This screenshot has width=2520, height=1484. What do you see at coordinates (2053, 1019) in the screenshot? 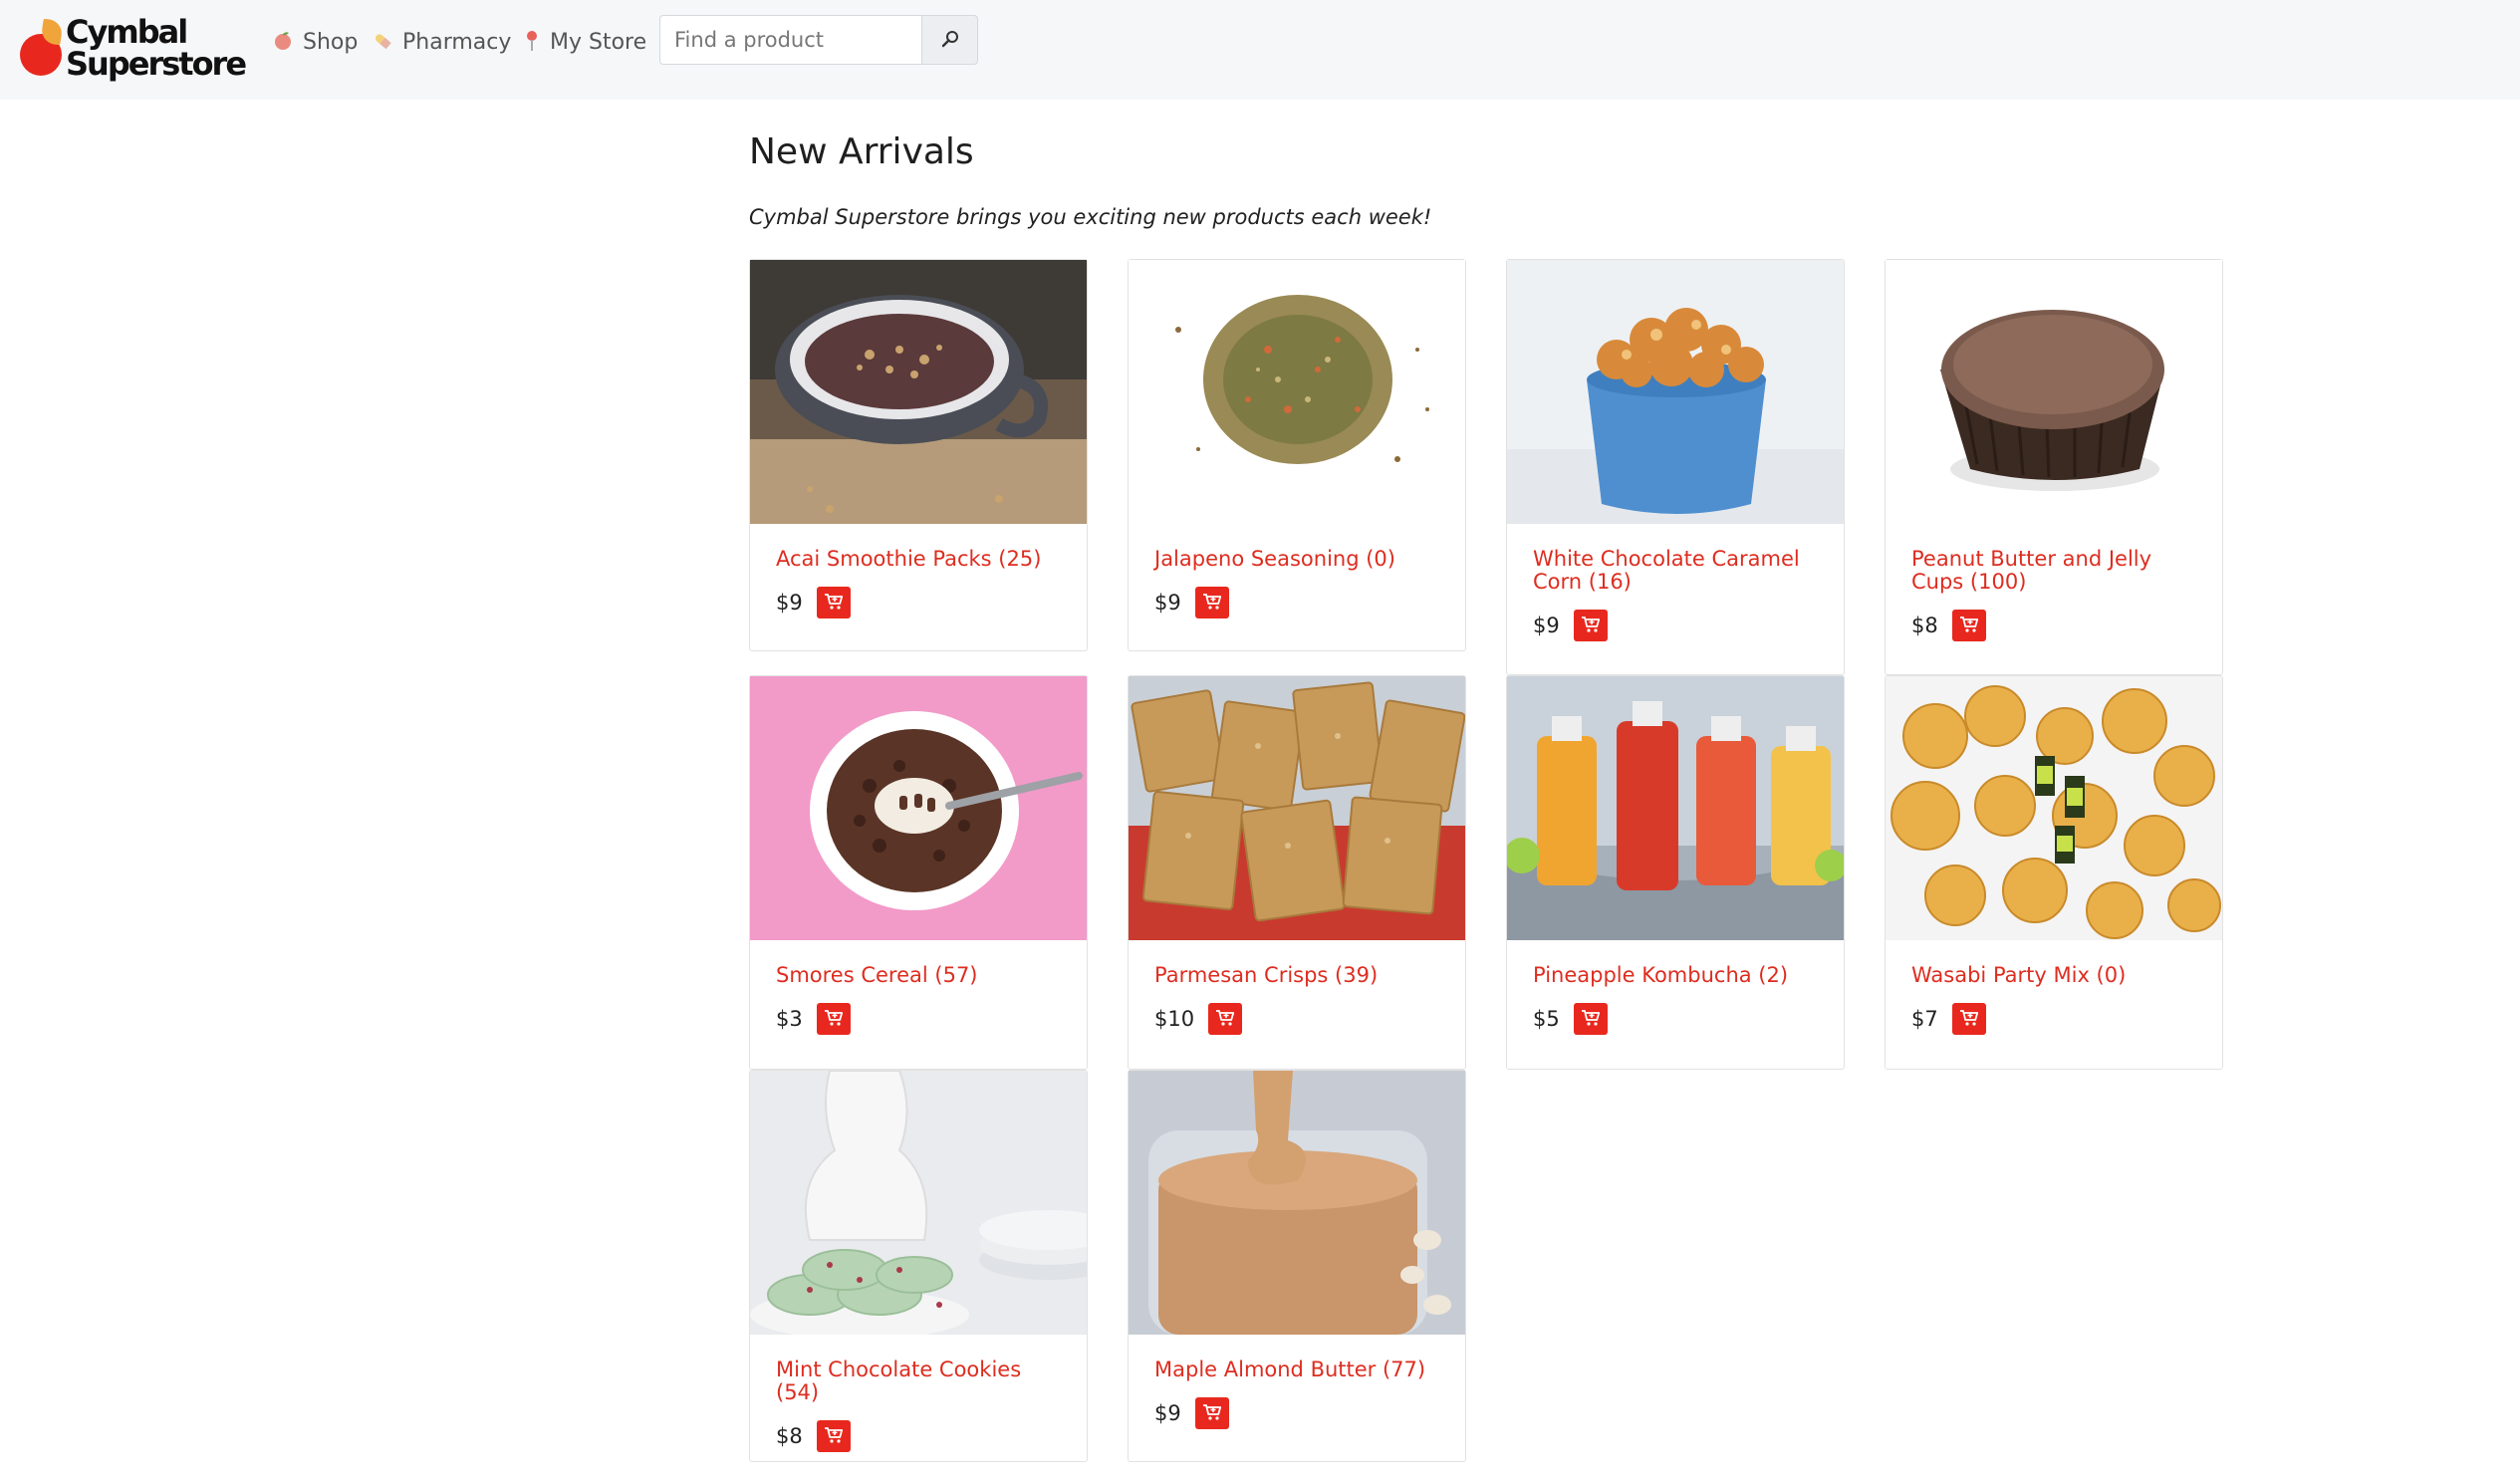
I see `price-row: $7` at bounding box center [2053, 1019].